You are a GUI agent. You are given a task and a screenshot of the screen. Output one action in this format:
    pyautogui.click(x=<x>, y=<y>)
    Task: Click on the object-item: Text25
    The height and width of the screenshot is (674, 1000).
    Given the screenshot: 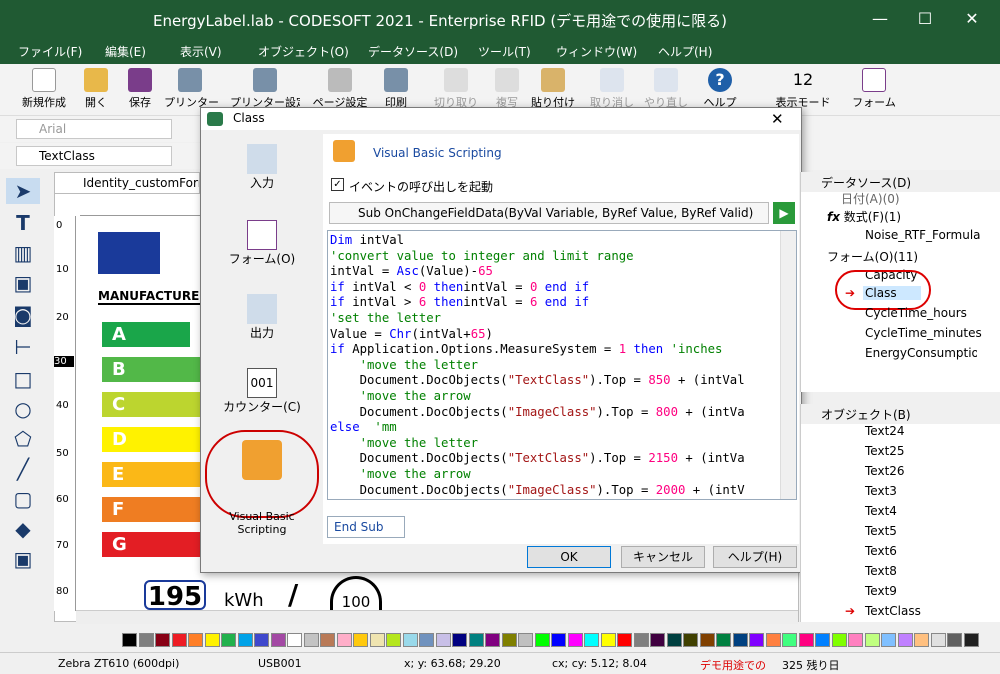 What is the action you would take?
    pyautogui.click(x=885, y=451)
    